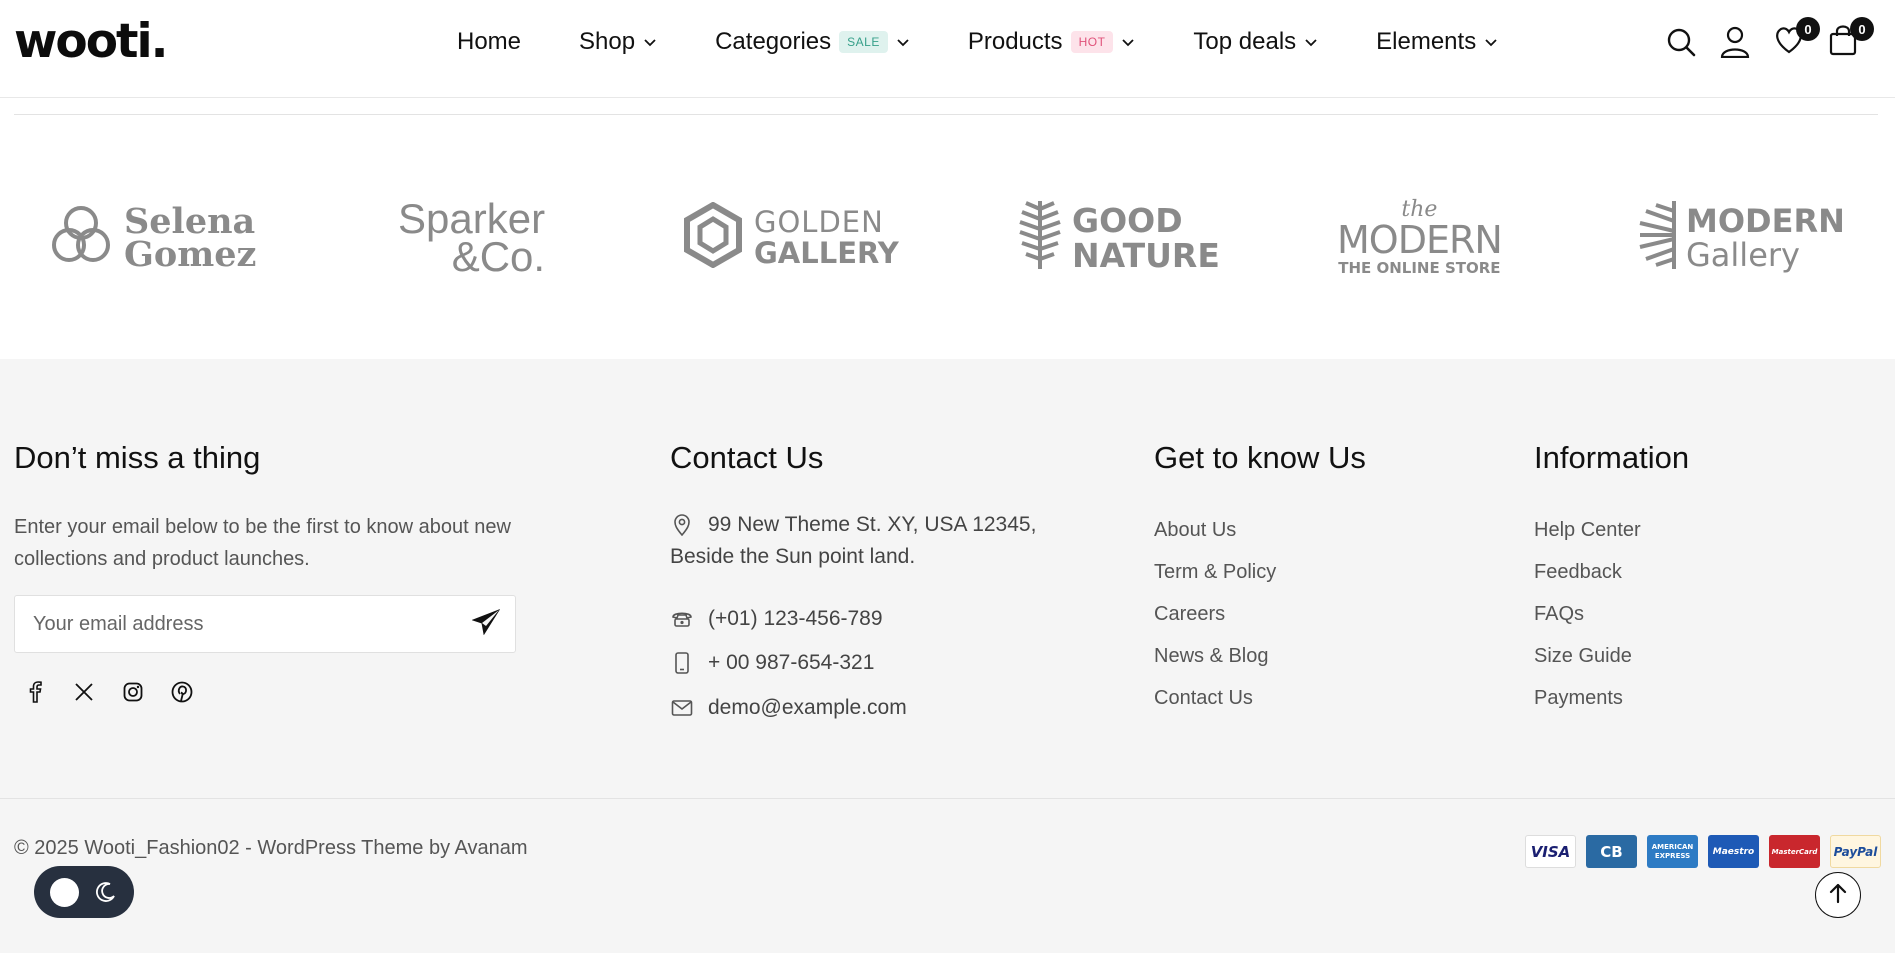 The width and height of the screenshot is (1895, 953). What do you see at coordinates (1794, 851) in the screenshot?
I see `mastercard-icon: MasterCard` at bounding box center [1794, 851].